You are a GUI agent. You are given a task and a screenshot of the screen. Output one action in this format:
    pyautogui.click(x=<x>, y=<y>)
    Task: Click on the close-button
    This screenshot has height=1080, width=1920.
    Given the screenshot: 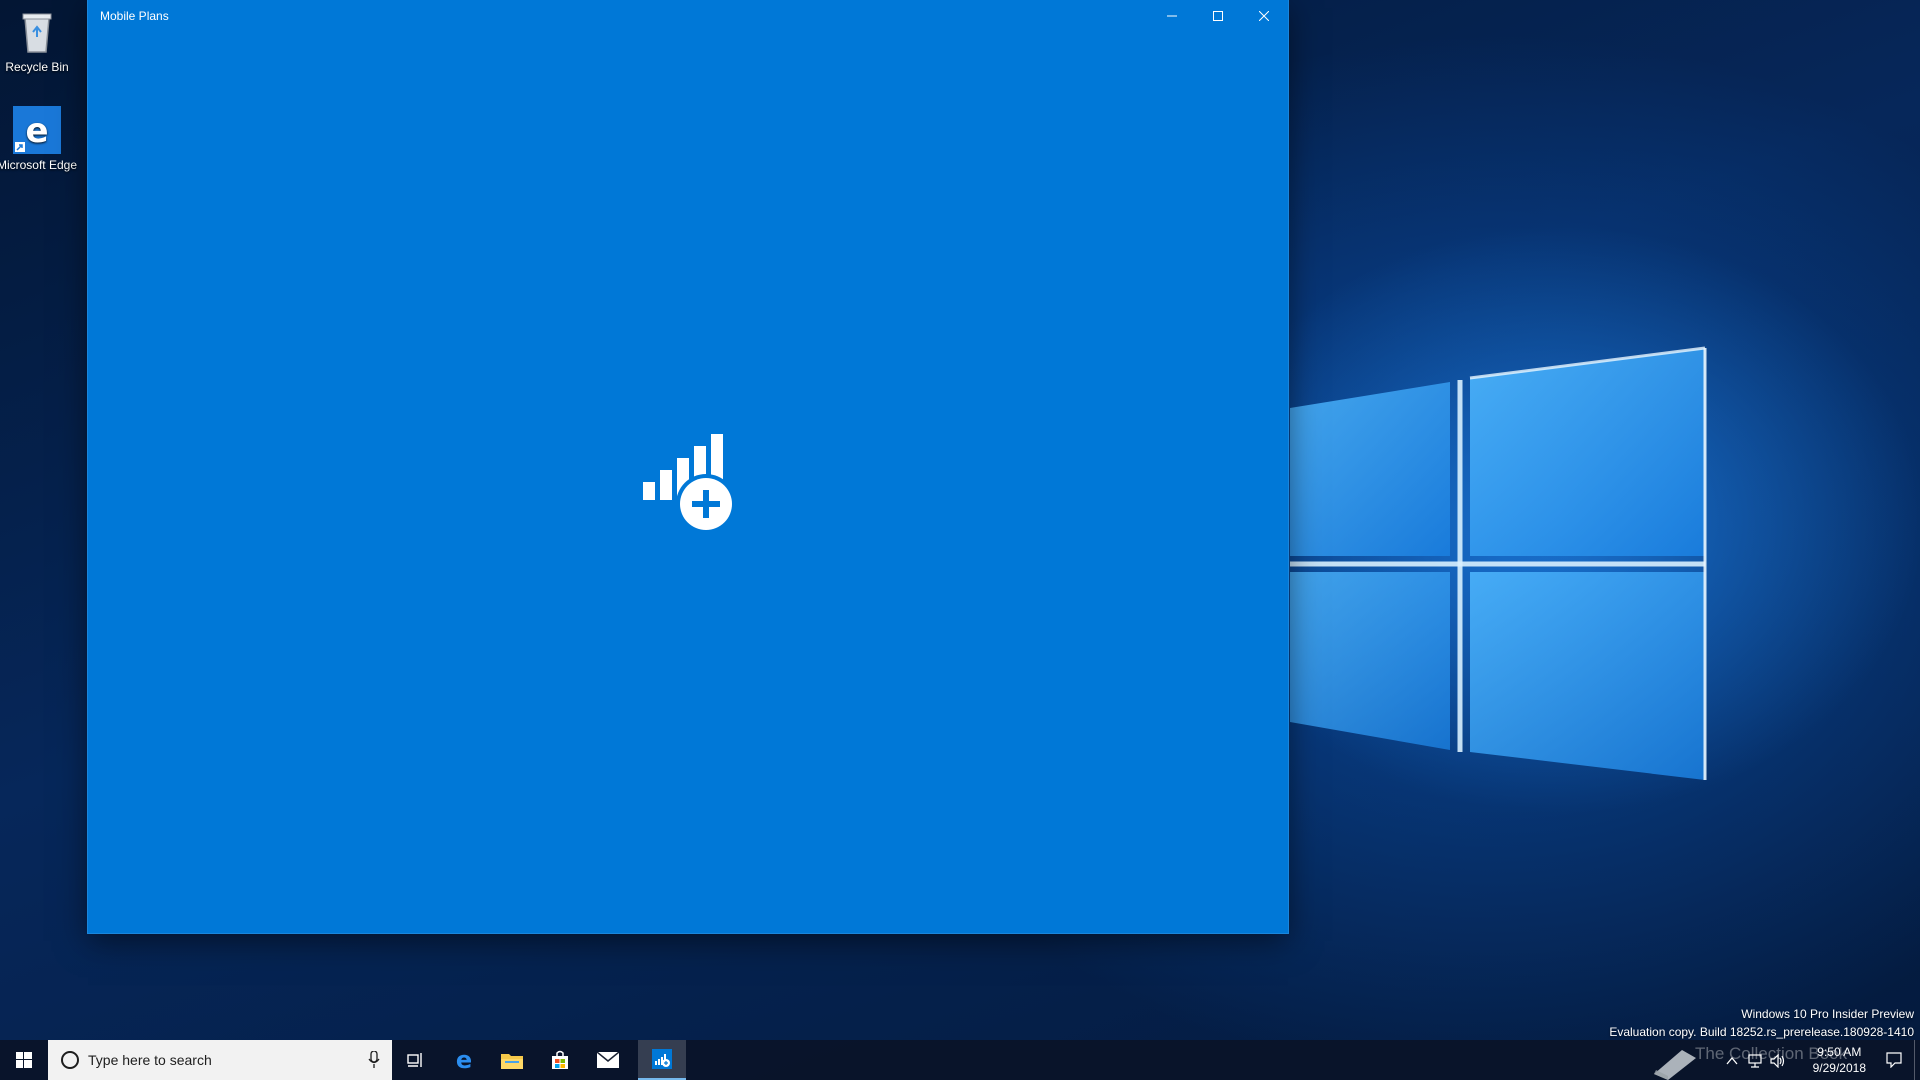 What is the action you would take?
    pyautogui.click(x=1264, y=16)
    